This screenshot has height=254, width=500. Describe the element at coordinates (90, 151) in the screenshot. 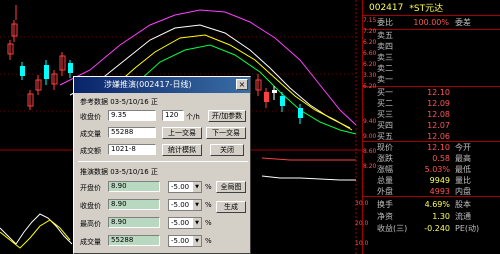

I see `s1-label-amount: 成交额` at that location.